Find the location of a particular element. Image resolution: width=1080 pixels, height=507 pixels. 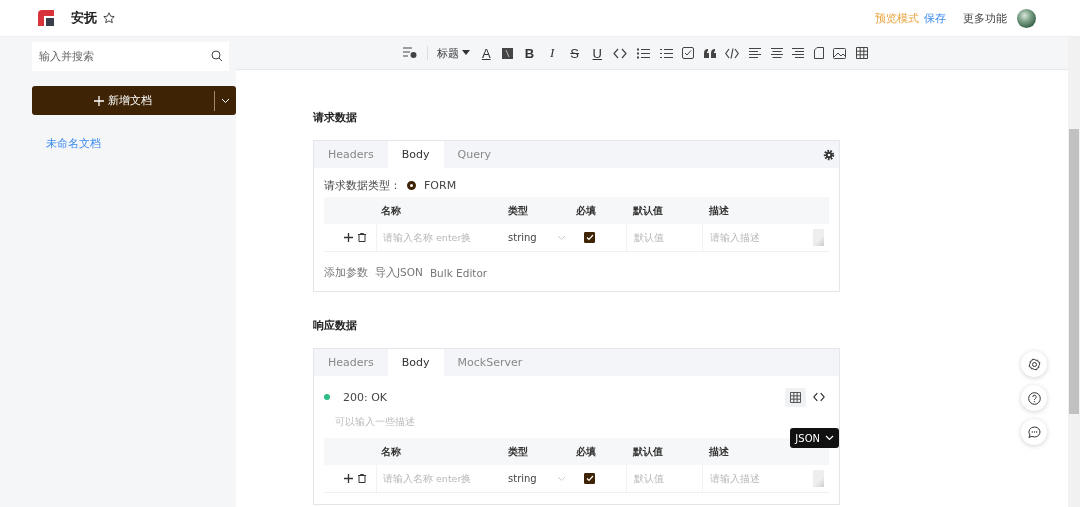

bold-button: B is located at coordinates (529, 53).